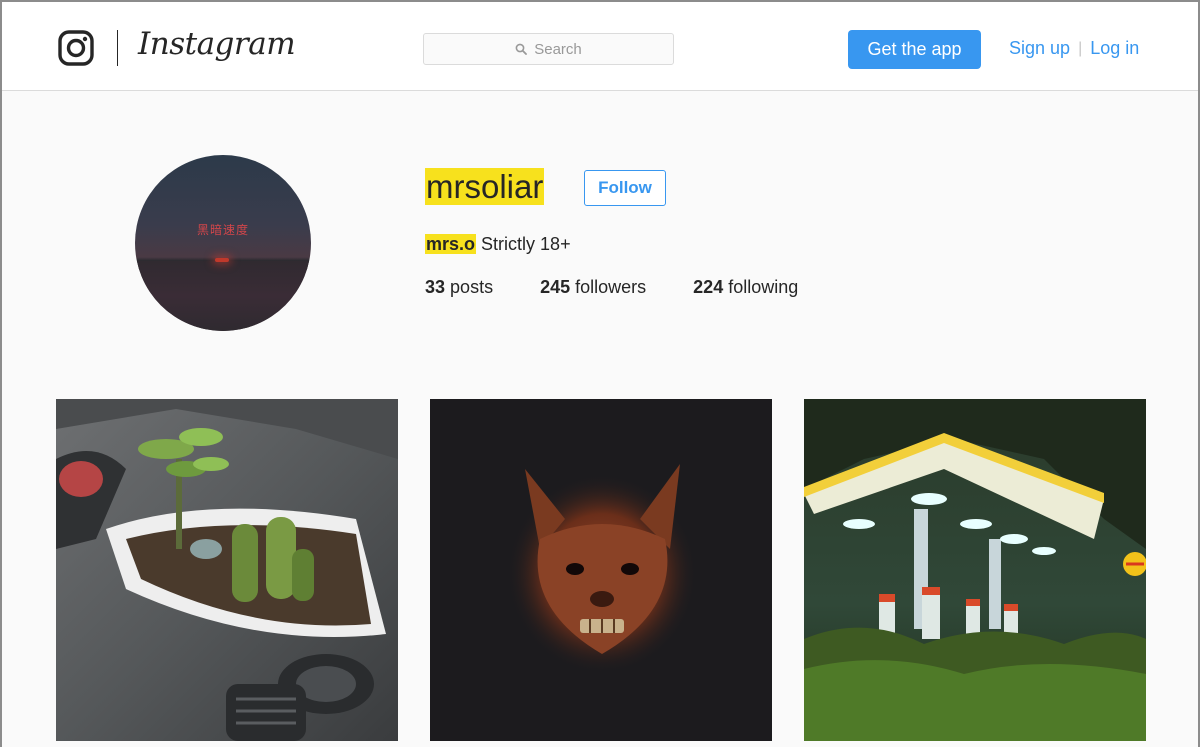 The height and width of the screenshot is (747, 1200). I want to click on avatar-horizon, so click(223, 296).